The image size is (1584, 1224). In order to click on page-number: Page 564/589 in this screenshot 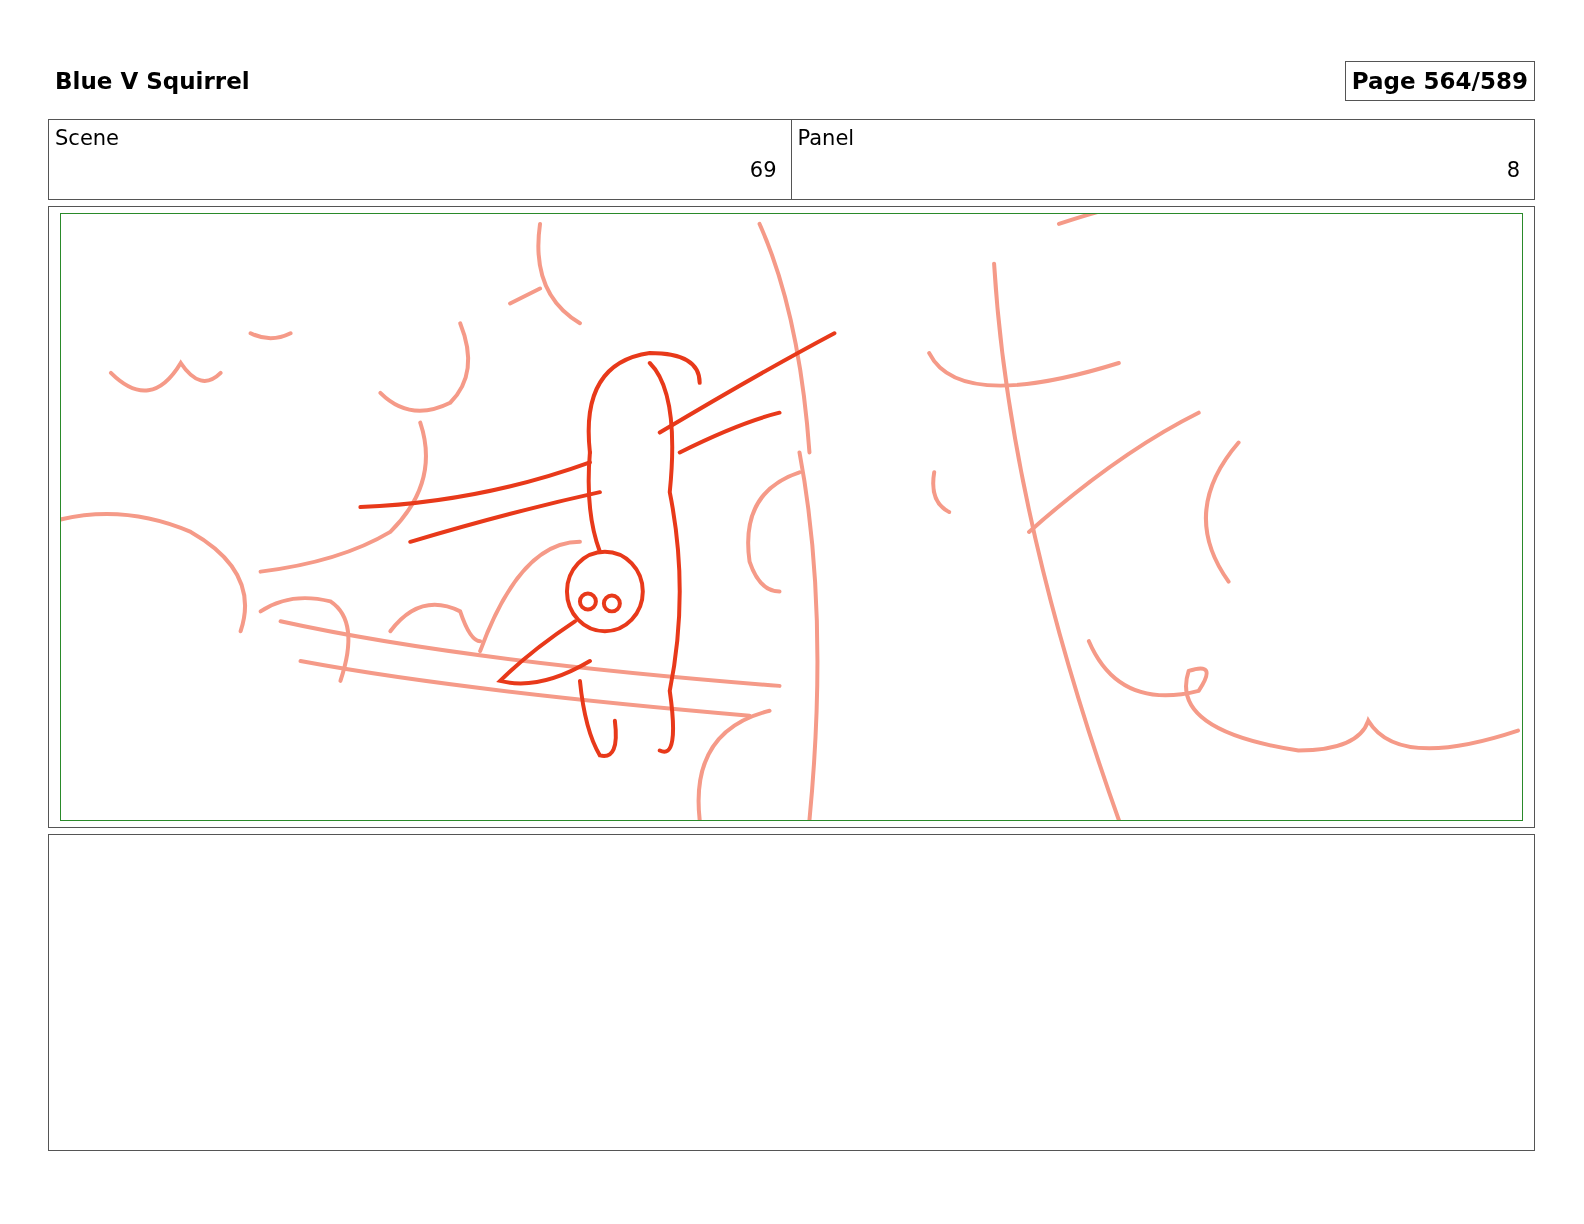, I will do `click(1439, 81)`.